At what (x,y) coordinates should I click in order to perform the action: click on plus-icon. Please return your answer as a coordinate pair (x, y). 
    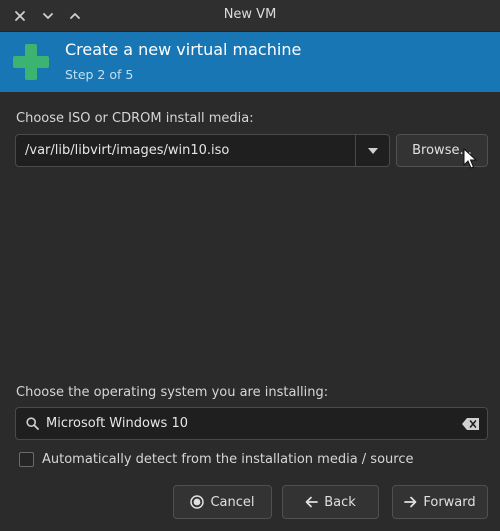
    Looking at the image, I should click on (31, 62).